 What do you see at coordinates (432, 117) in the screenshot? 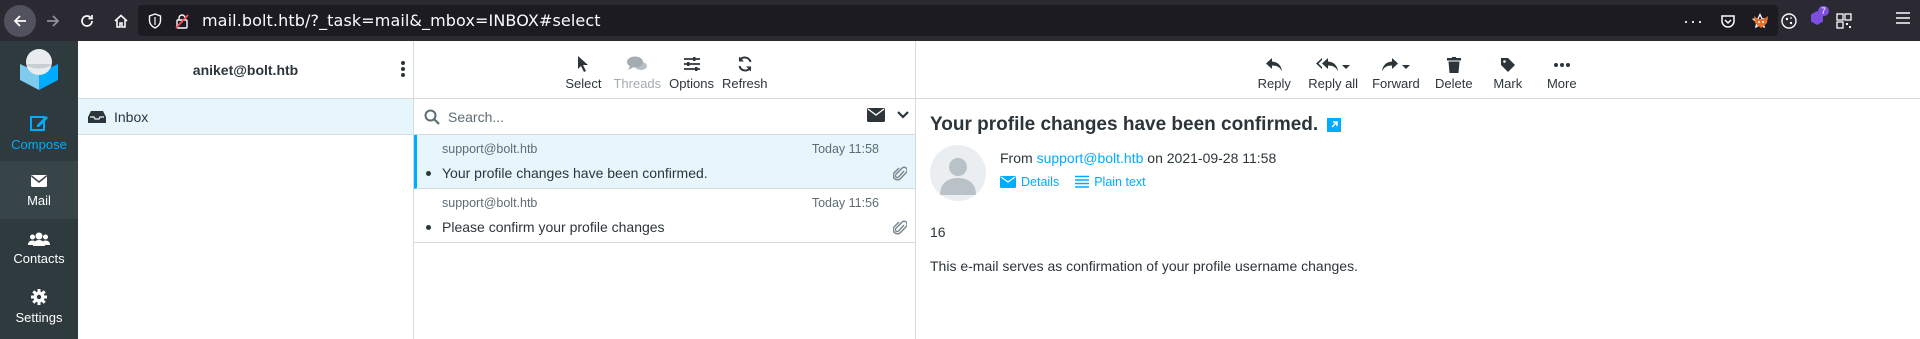
I see `search-icon` at bounding box center [432, 117].